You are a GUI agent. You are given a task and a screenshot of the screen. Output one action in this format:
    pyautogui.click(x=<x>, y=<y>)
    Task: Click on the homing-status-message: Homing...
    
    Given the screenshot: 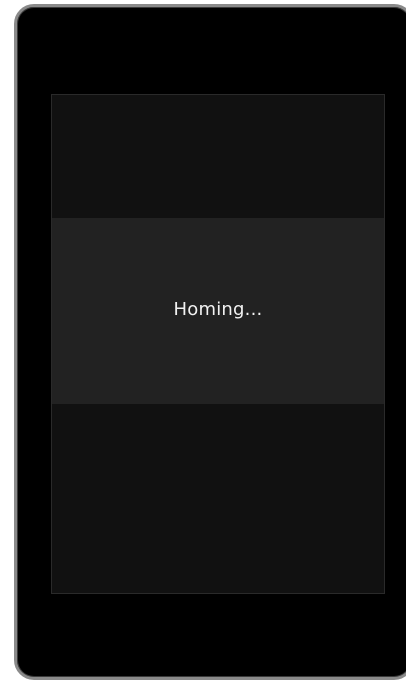 What is the action you would take?
    pyautogui.click(x=218, y=309)
    